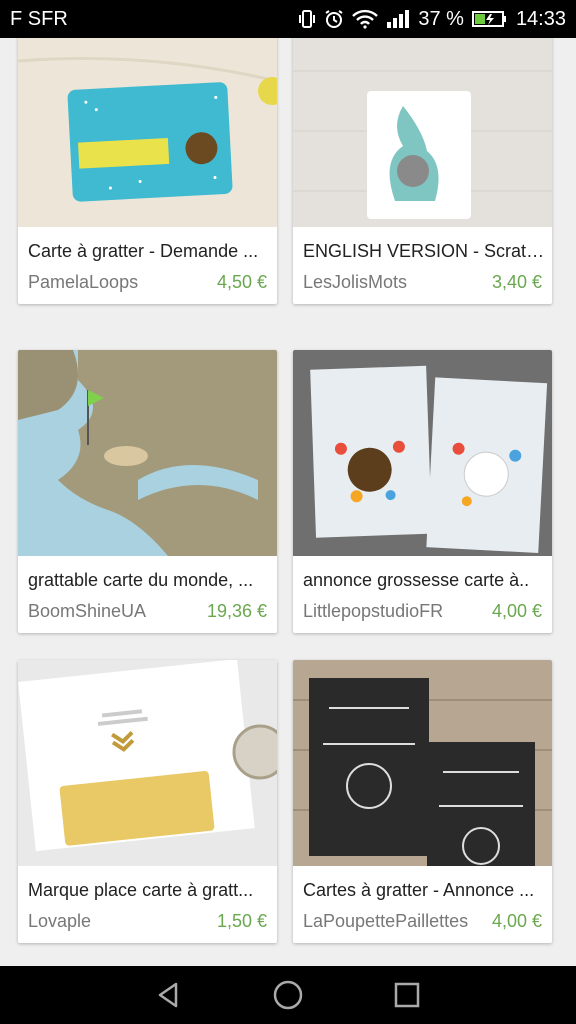  Describe the element at coordinates (288, 19) in the screenshot. I see `status-bar: F SFR 37 % 14:33` at that location.